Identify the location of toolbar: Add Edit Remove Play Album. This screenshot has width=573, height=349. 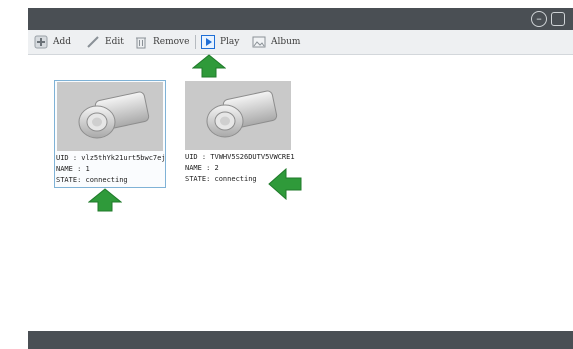
(300, 42).